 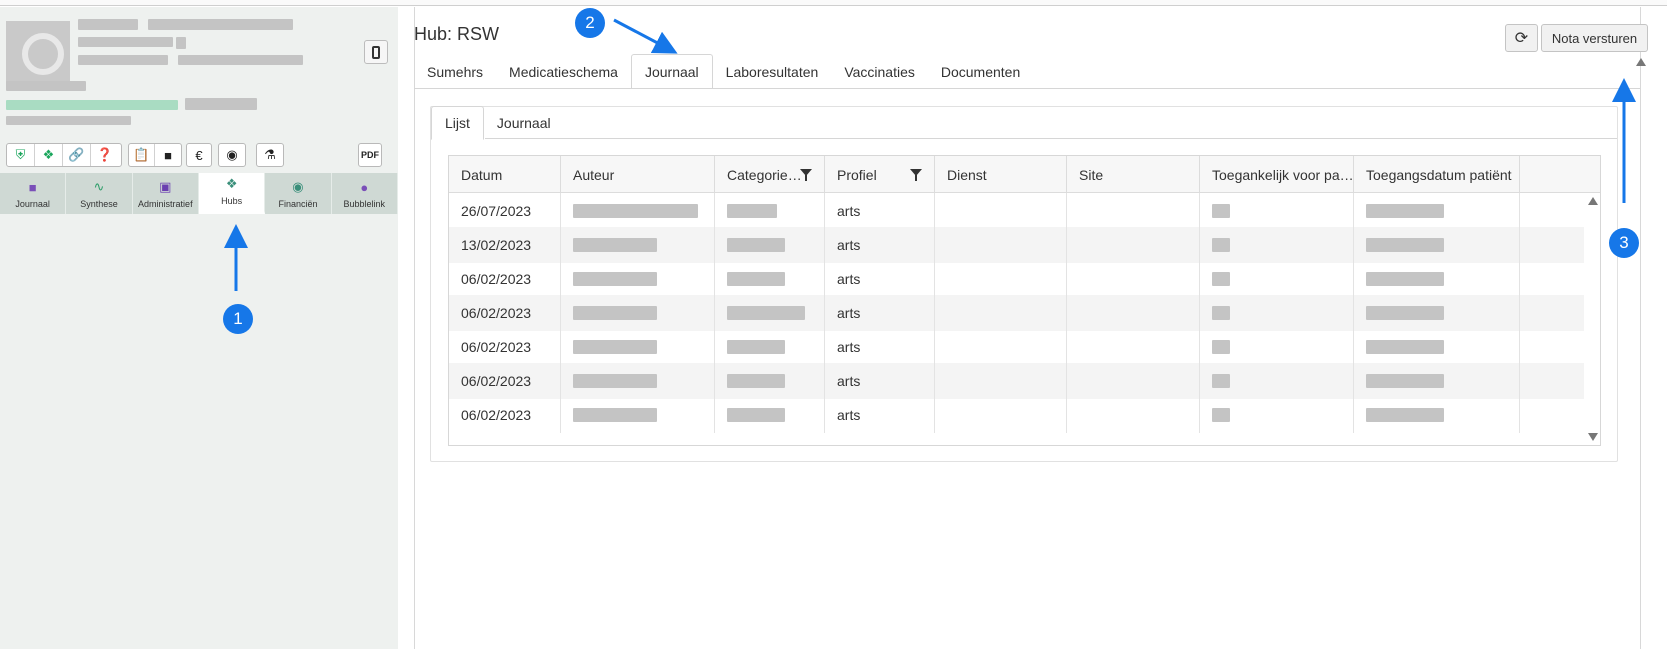 I want to click on annotation-badge-1: 1, so click(x=238, y=319).